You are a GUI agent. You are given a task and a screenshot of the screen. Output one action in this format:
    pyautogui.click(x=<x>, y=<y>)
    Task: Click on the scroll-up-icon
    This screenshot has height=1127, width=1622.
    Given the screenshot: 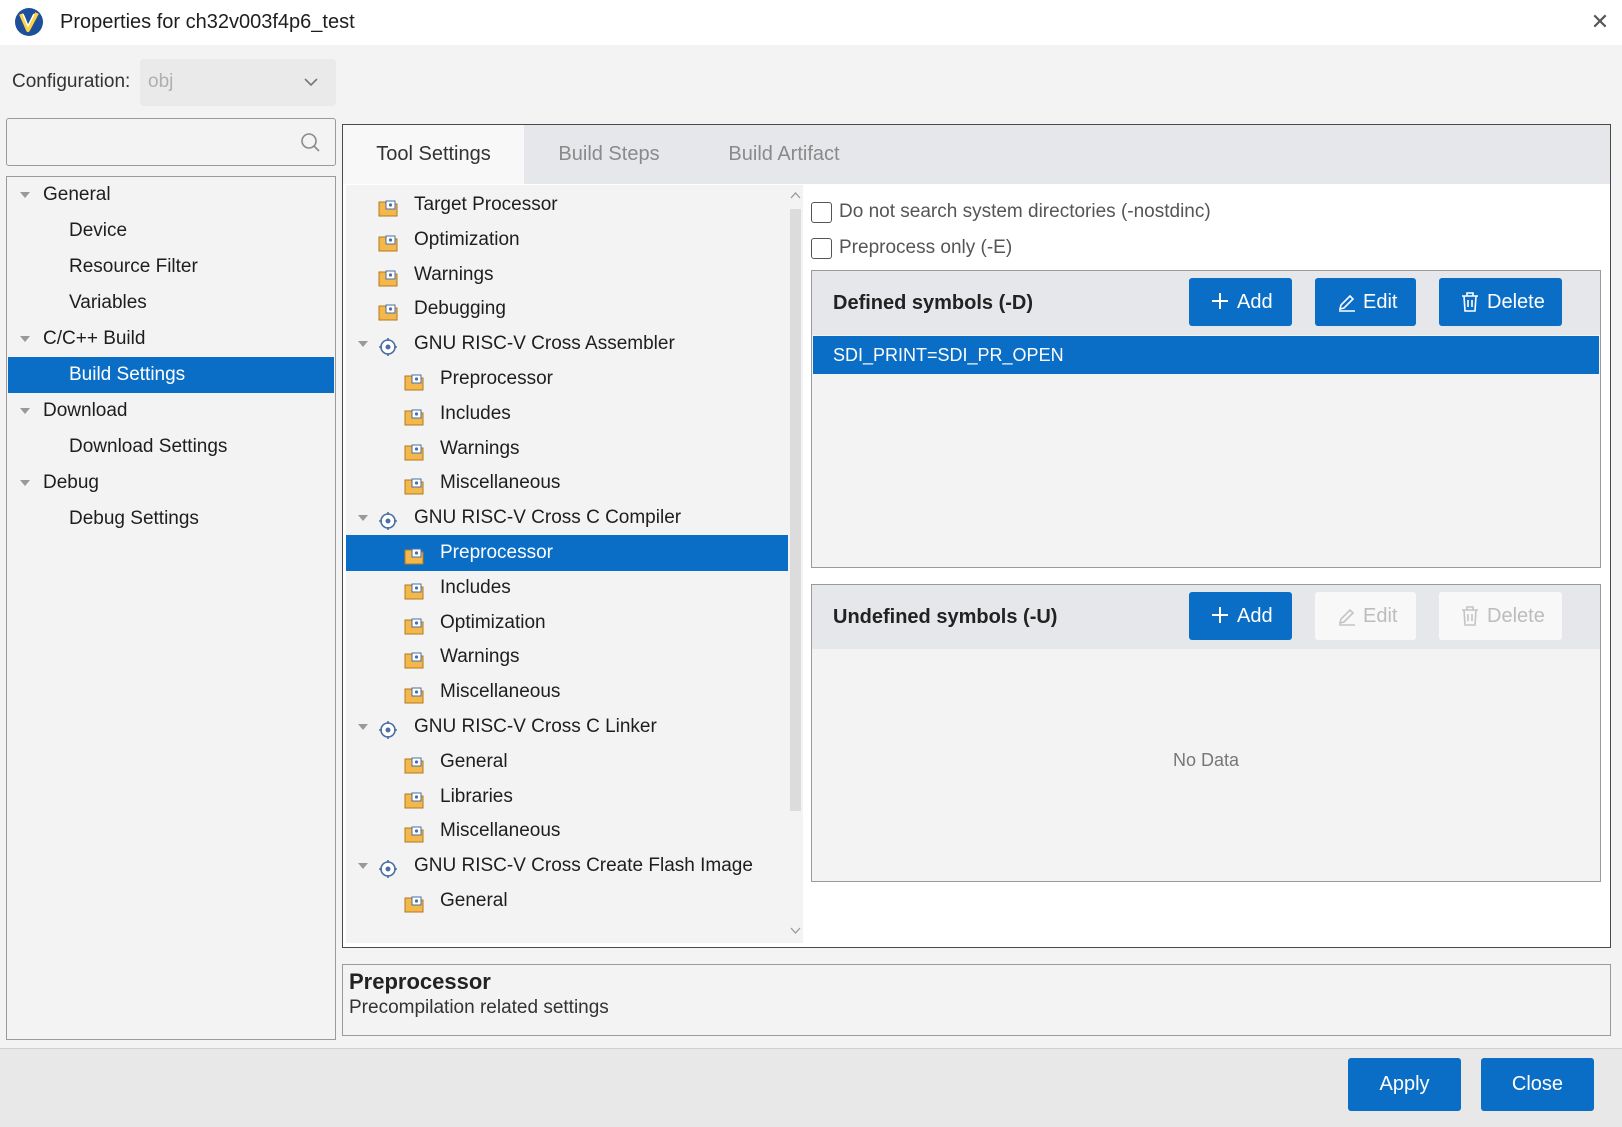 What is the action you would take?
    pyautogui.click(x=795, y=196)
    